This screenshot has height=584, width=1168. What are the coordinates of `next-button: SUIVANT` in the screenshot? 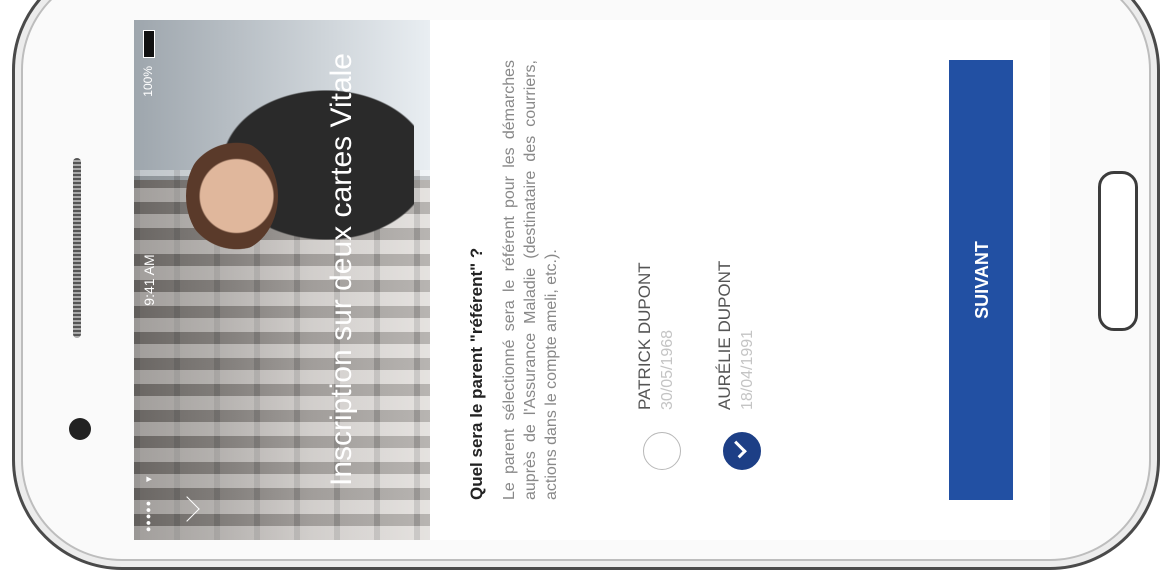 It's located at (981, 280).